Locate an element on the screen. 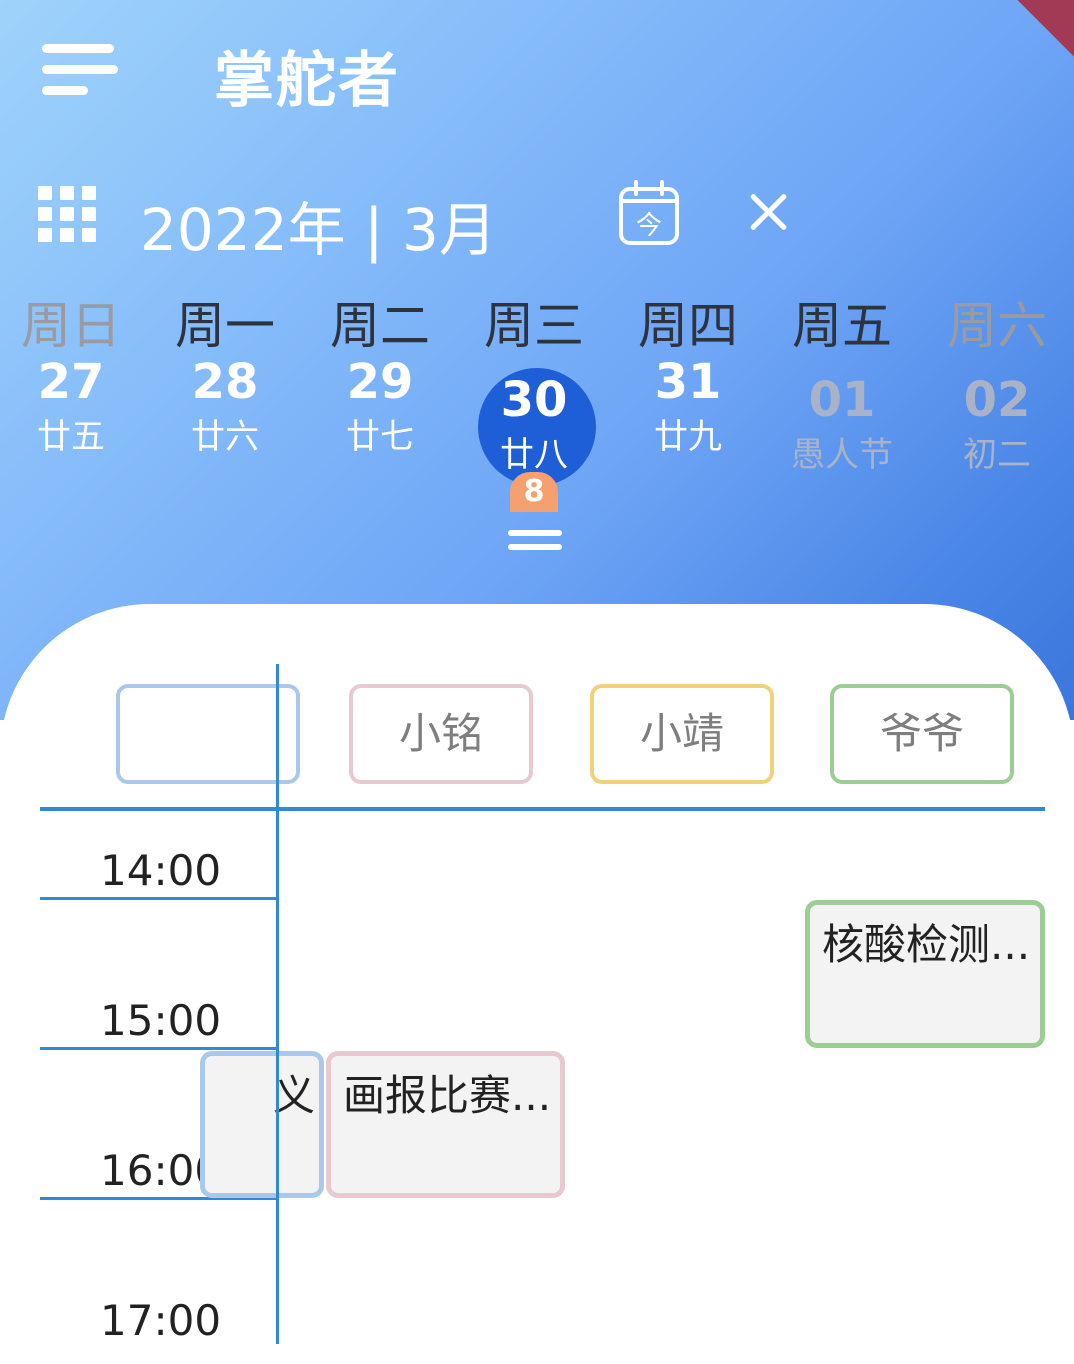 The width and height of the screenshot is (1074, 1364). app-title: 掌舵者 is located at coordinates (307, 81).